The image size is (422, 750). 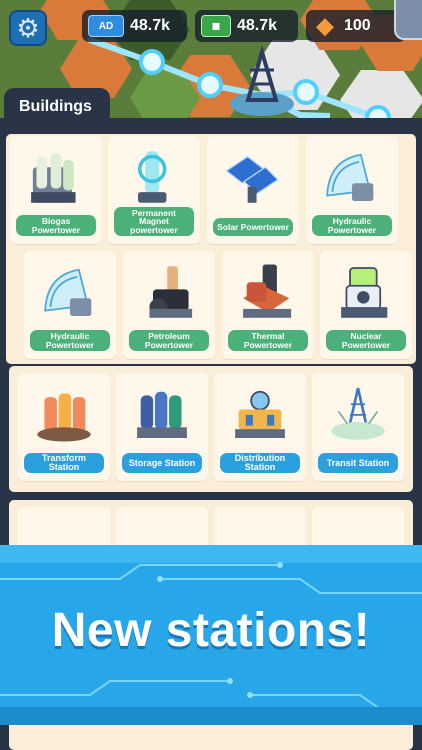 I want to click on building-card: Biogas Powertower, so click(x=56, y=190).